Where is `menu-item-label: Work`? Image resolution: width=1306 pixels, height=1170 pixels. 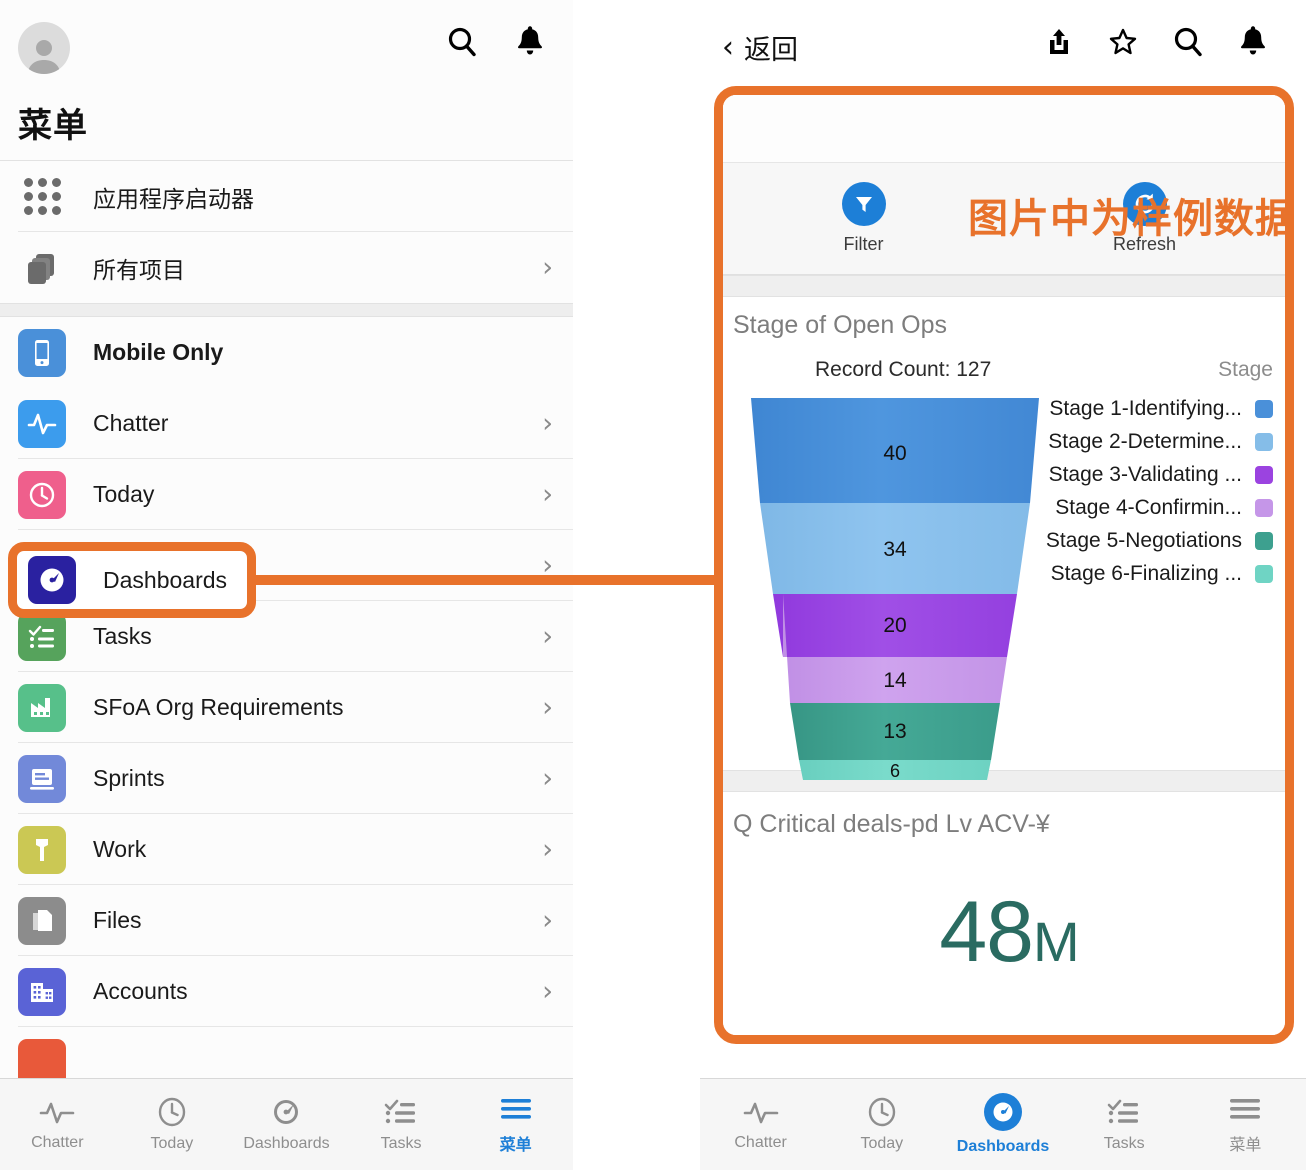 menu-item-label: Work is located at coordinates (120, 849).